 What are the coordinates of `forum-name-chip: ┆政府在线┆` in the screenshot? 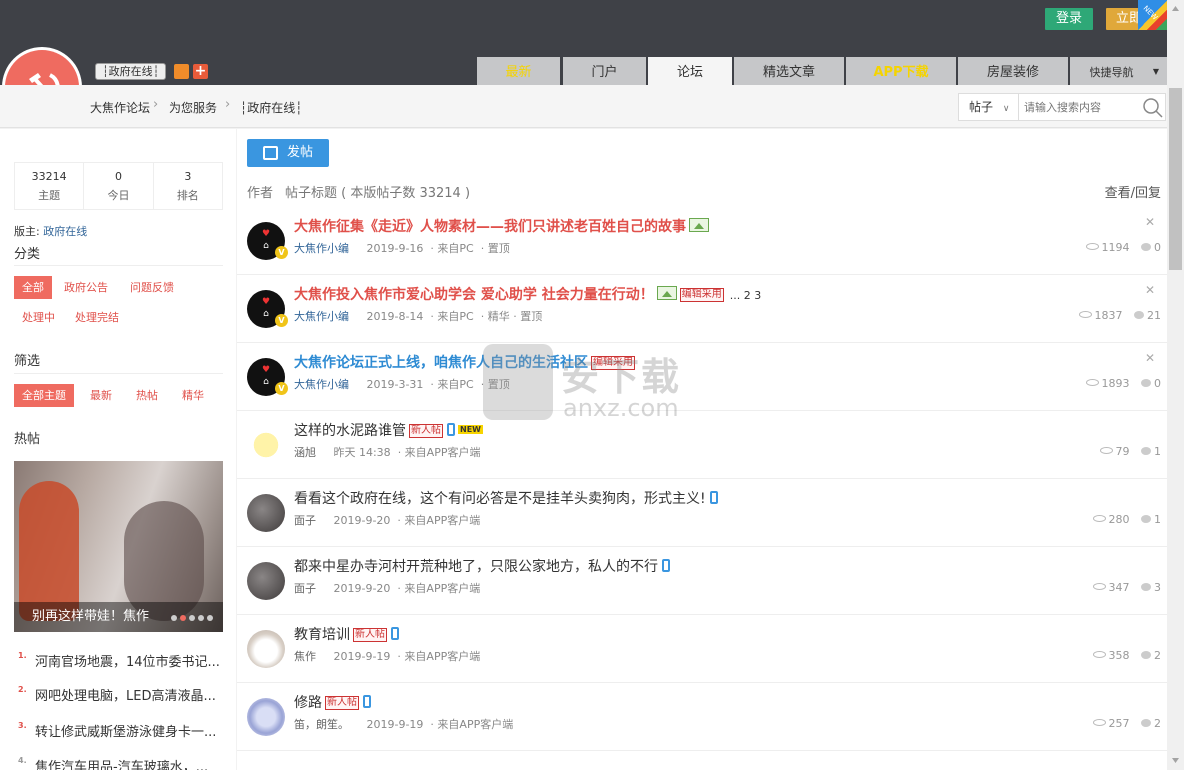 It's located at (131, 71).